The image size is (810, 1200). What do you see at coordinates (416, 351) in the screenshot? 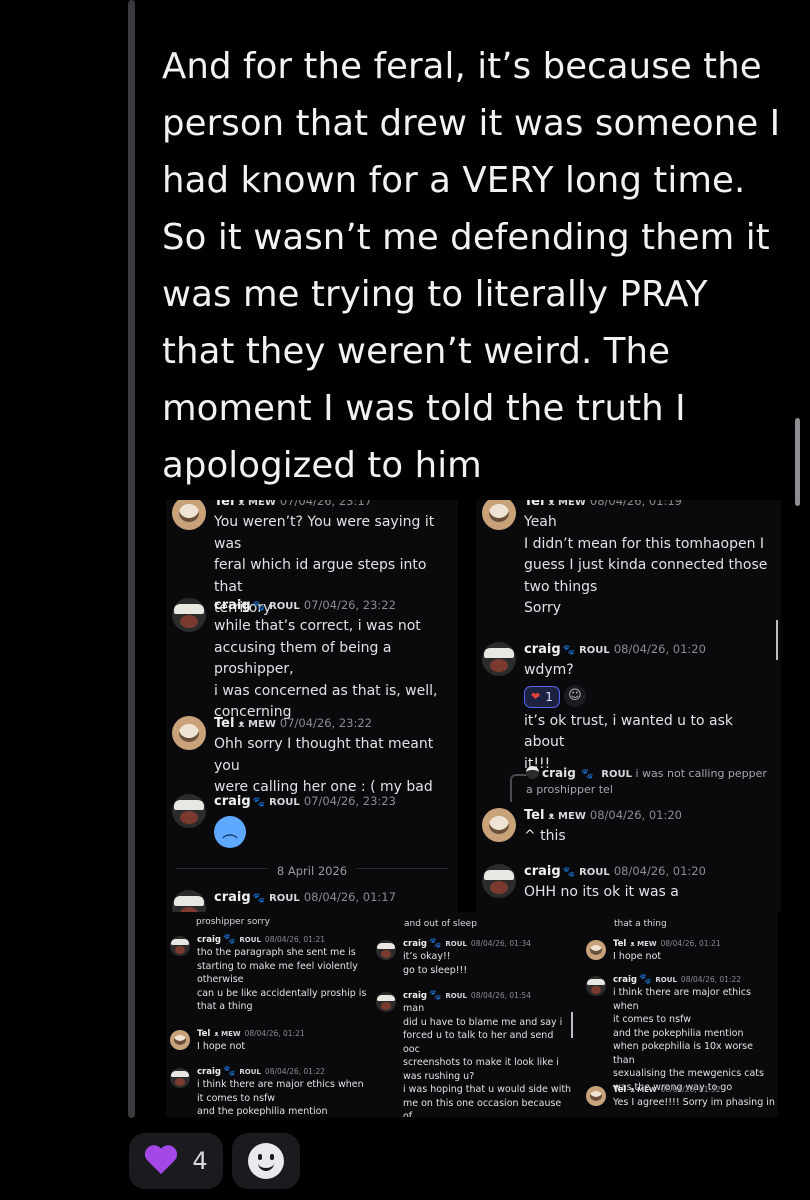
I see `post-line: that they weren’t weird. The` at bounding box center [416, 351].